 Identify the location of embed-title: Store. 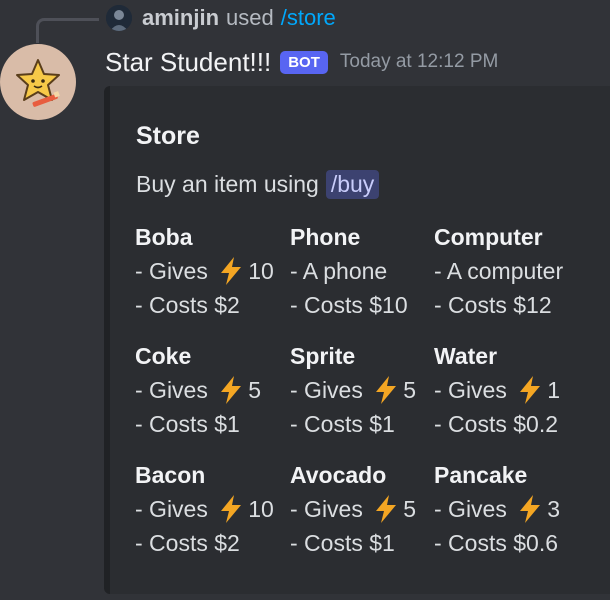
(168, 136).